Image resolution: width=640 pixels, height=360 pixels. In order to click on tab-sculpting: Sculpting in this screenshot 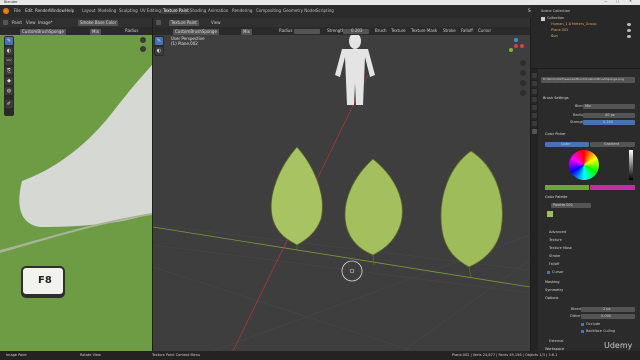, I will do `click(128, 11)`.